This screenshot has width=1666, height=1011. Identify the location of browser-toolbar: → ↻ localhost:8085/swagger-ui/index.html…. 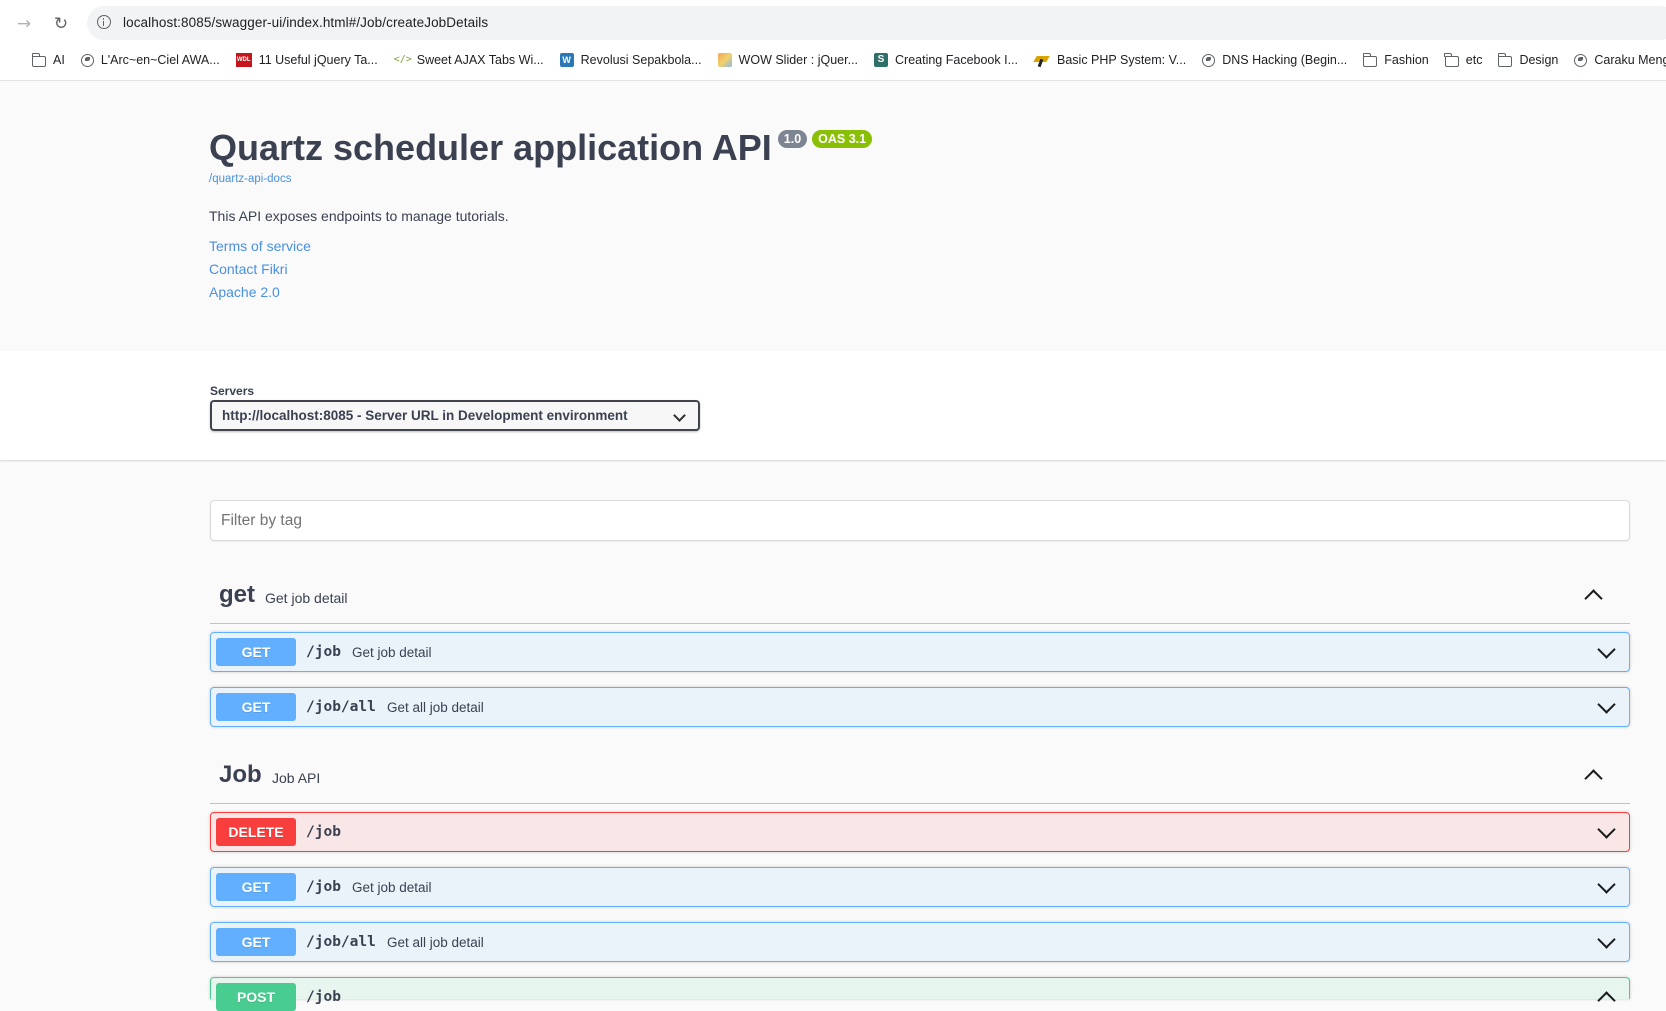
(833, 40).